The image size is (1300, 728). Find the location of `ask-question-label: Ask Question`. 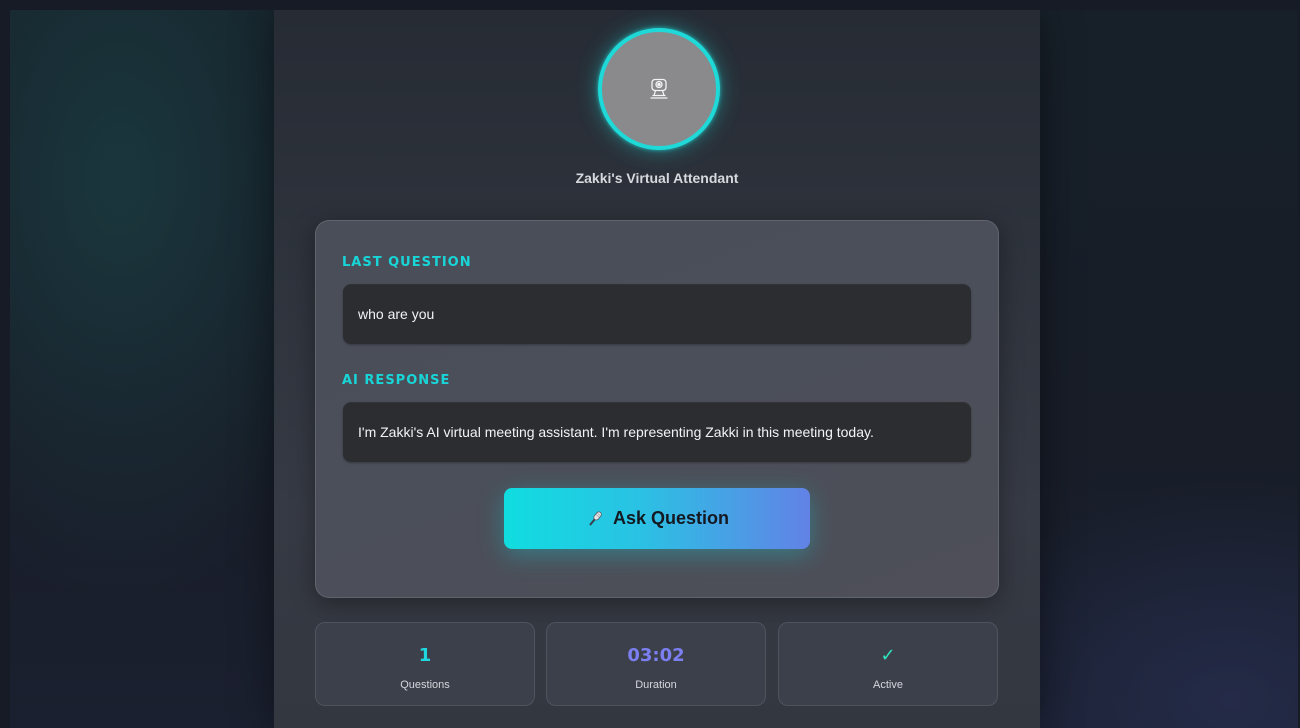

ask-question-label: Ask Question is located at coordinates (671, 518).